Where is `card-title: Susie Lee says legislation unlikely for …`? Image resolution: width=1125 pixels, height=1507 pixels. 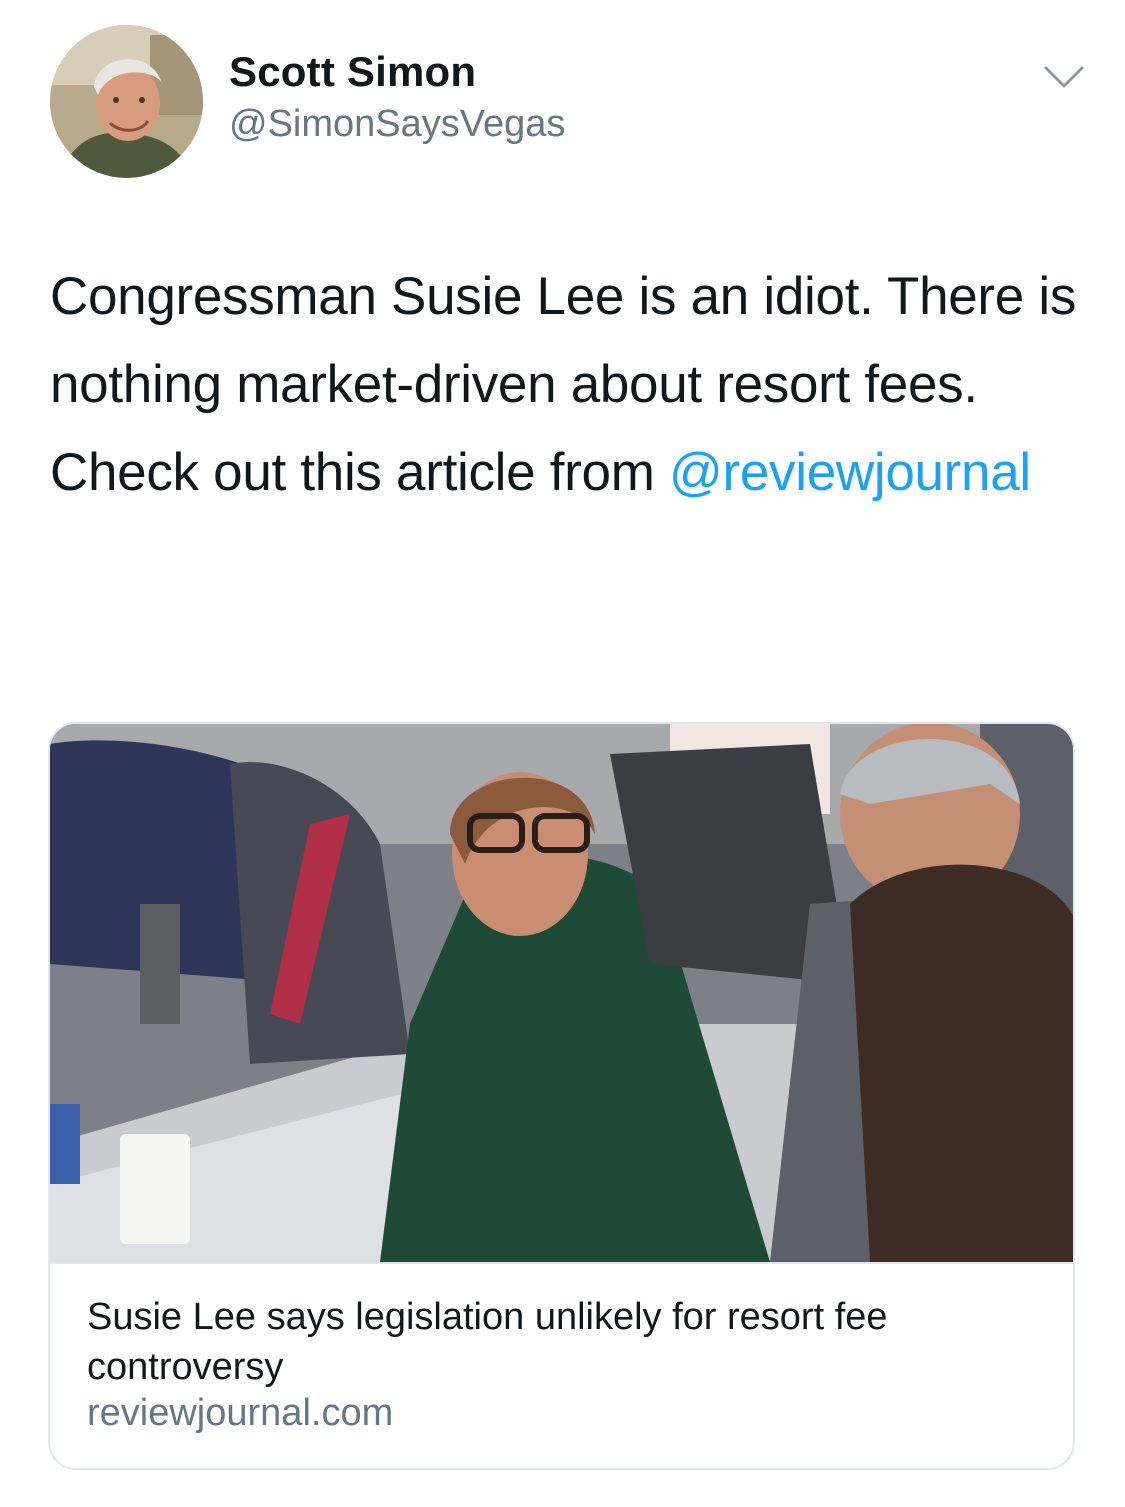 card-title: Susie Lee says legislation unlikely for … is located at coordinates (557, 1342).